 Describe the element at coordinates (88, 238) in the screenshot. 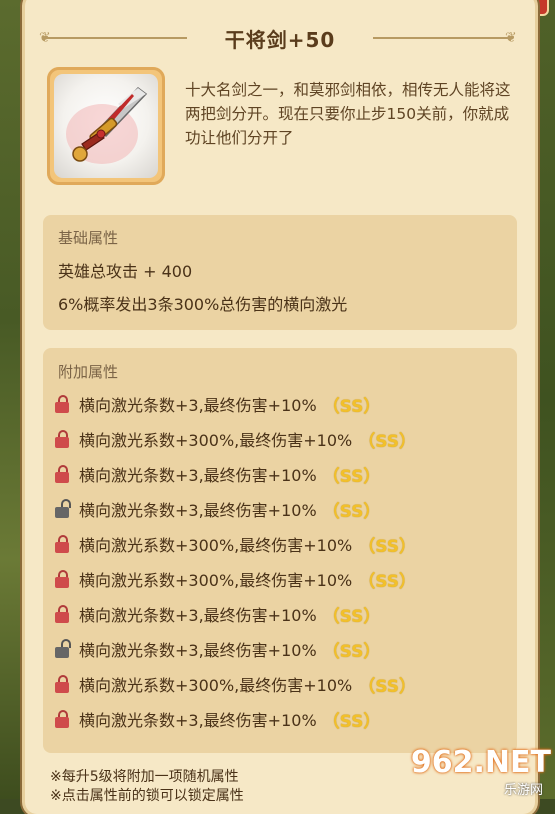

I see `base-attributes-label: 基础属性` at that location.